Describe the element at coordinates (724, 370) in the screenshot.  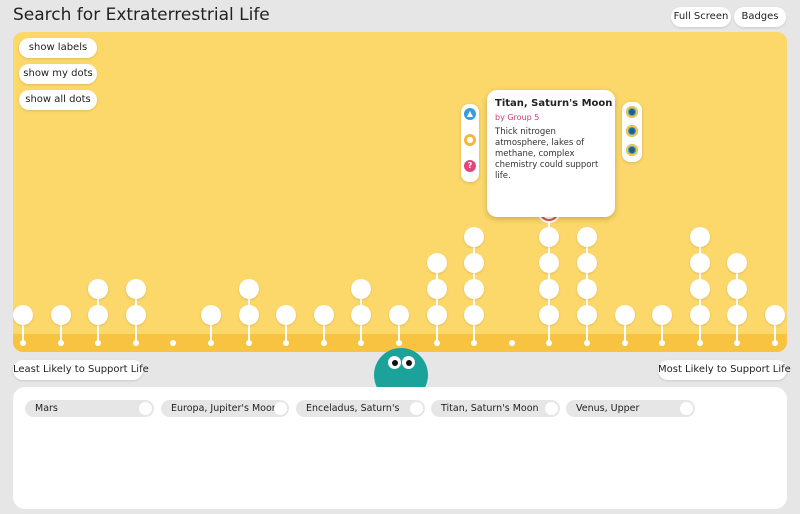
I see `most-likely-label: Most Likely to Support Life` at that location.